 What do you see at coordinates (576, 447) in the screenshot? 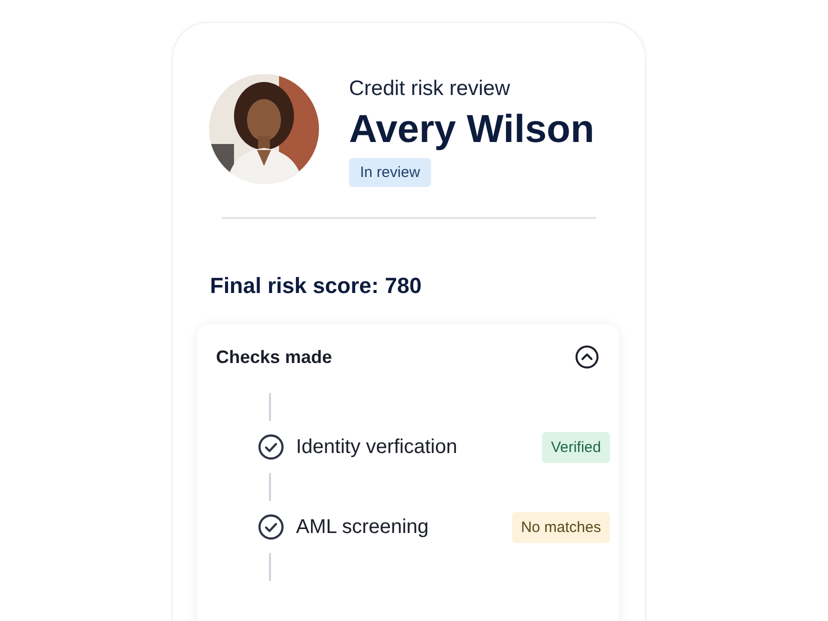
I see `result-badge: Verified` at bounding box center [576, 447].